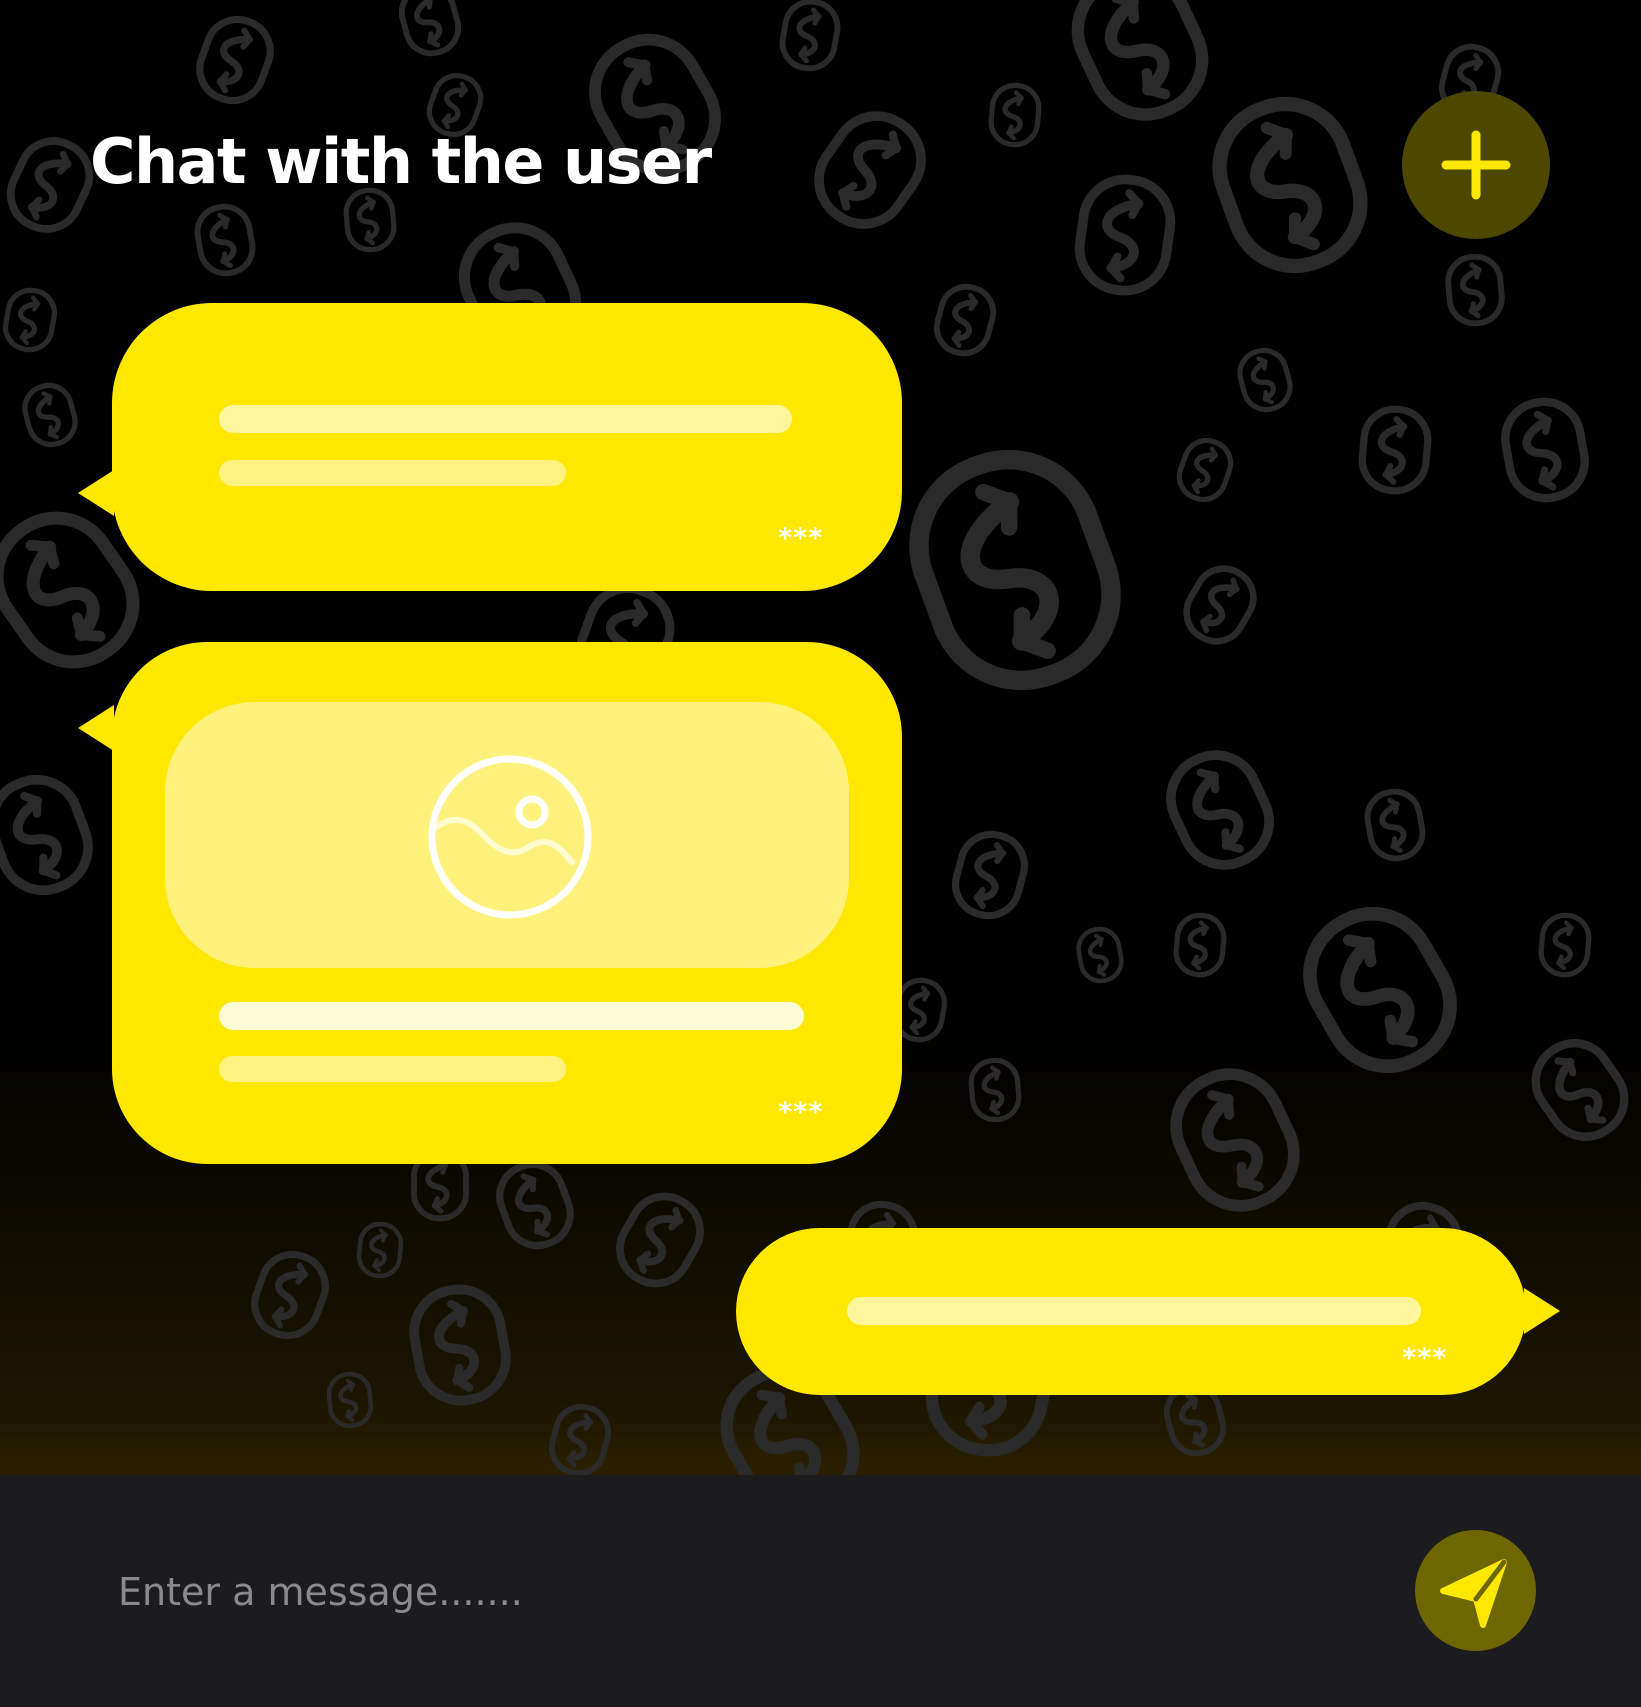 This screenshot has height=1707, width=1641. I want to click on send-button, so click(1475, 1590).